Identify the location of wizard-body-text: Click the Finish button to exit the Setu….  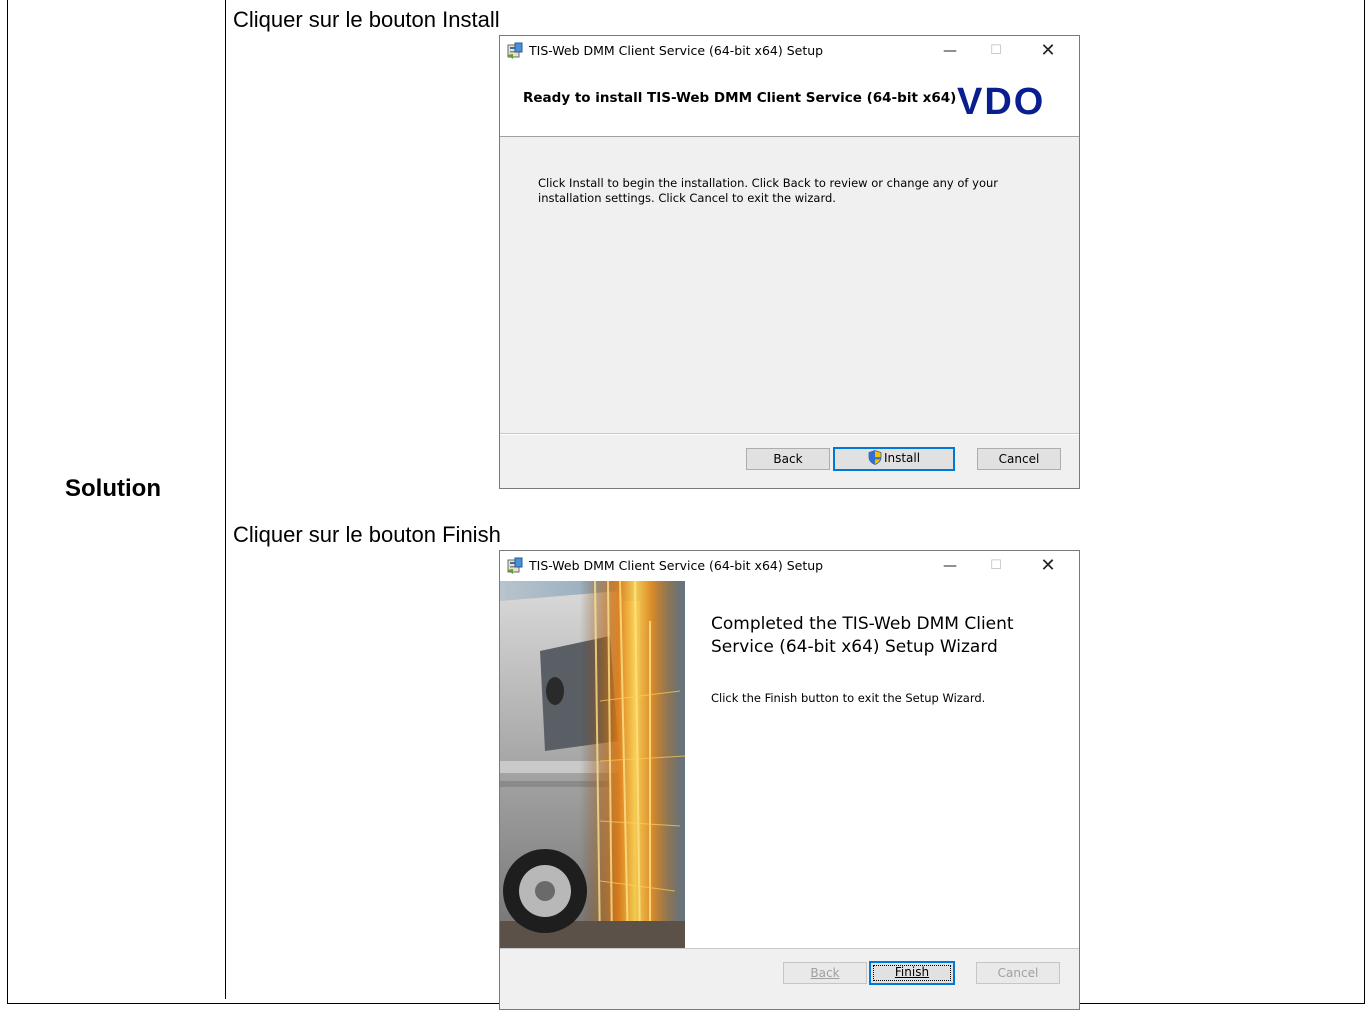
(848, 698).